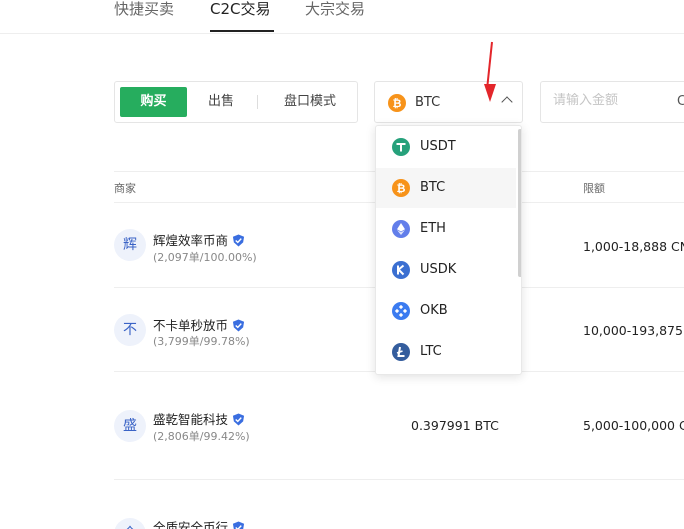 Image resolution: width=684 pixels, height=529 pixels. Describe the element at coordinates (125, 188) in the screenshot. I see `header-merchant: 商家` at that location.